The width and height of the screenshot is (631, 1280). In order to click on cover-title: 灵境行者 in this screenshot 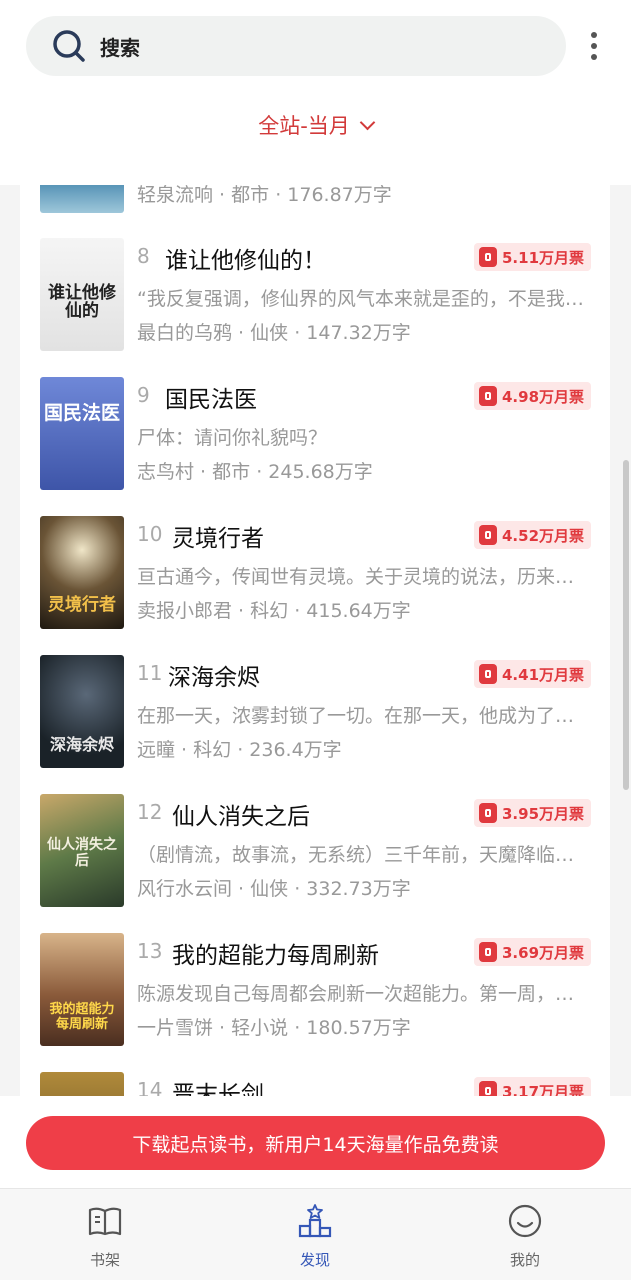, I will do `click(82, 605)`.